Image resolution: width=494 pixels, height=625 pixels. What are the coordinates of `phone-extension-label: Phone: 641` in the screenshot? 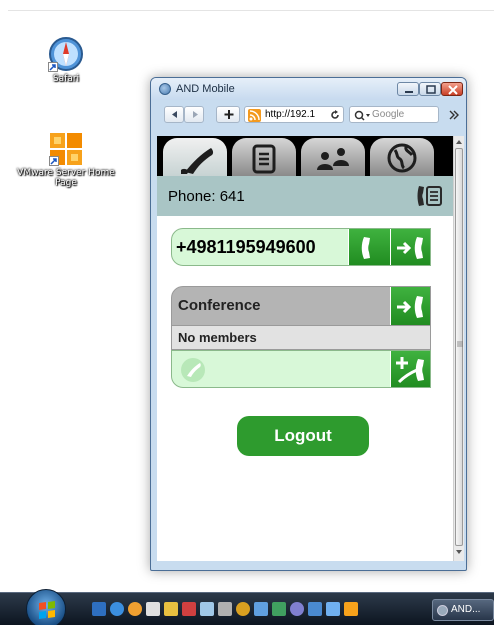 It's located at (206, 196).